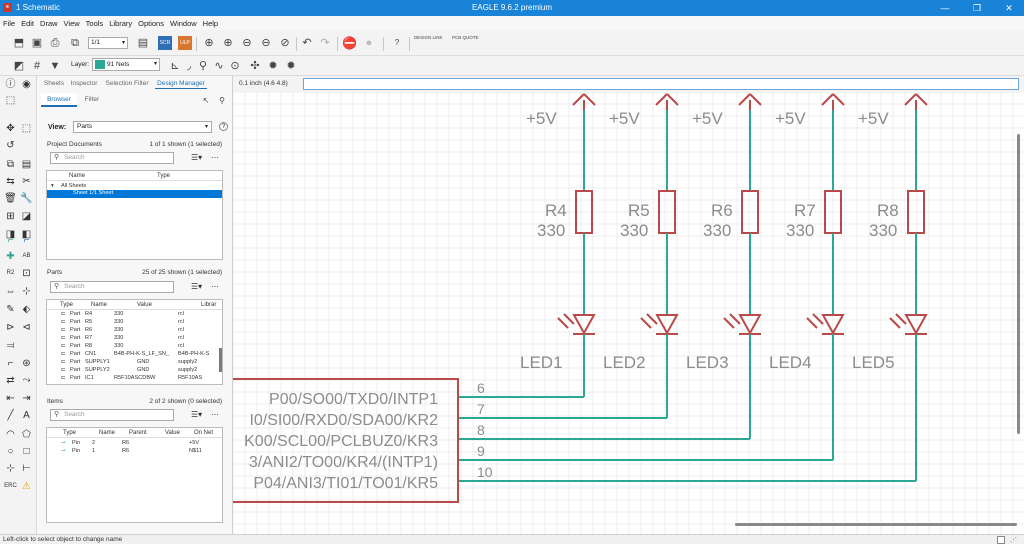  Describe the element at coordinates (127, 83) in the screenshot. I see `tab-selection-filter: Selection Filter` at that location.